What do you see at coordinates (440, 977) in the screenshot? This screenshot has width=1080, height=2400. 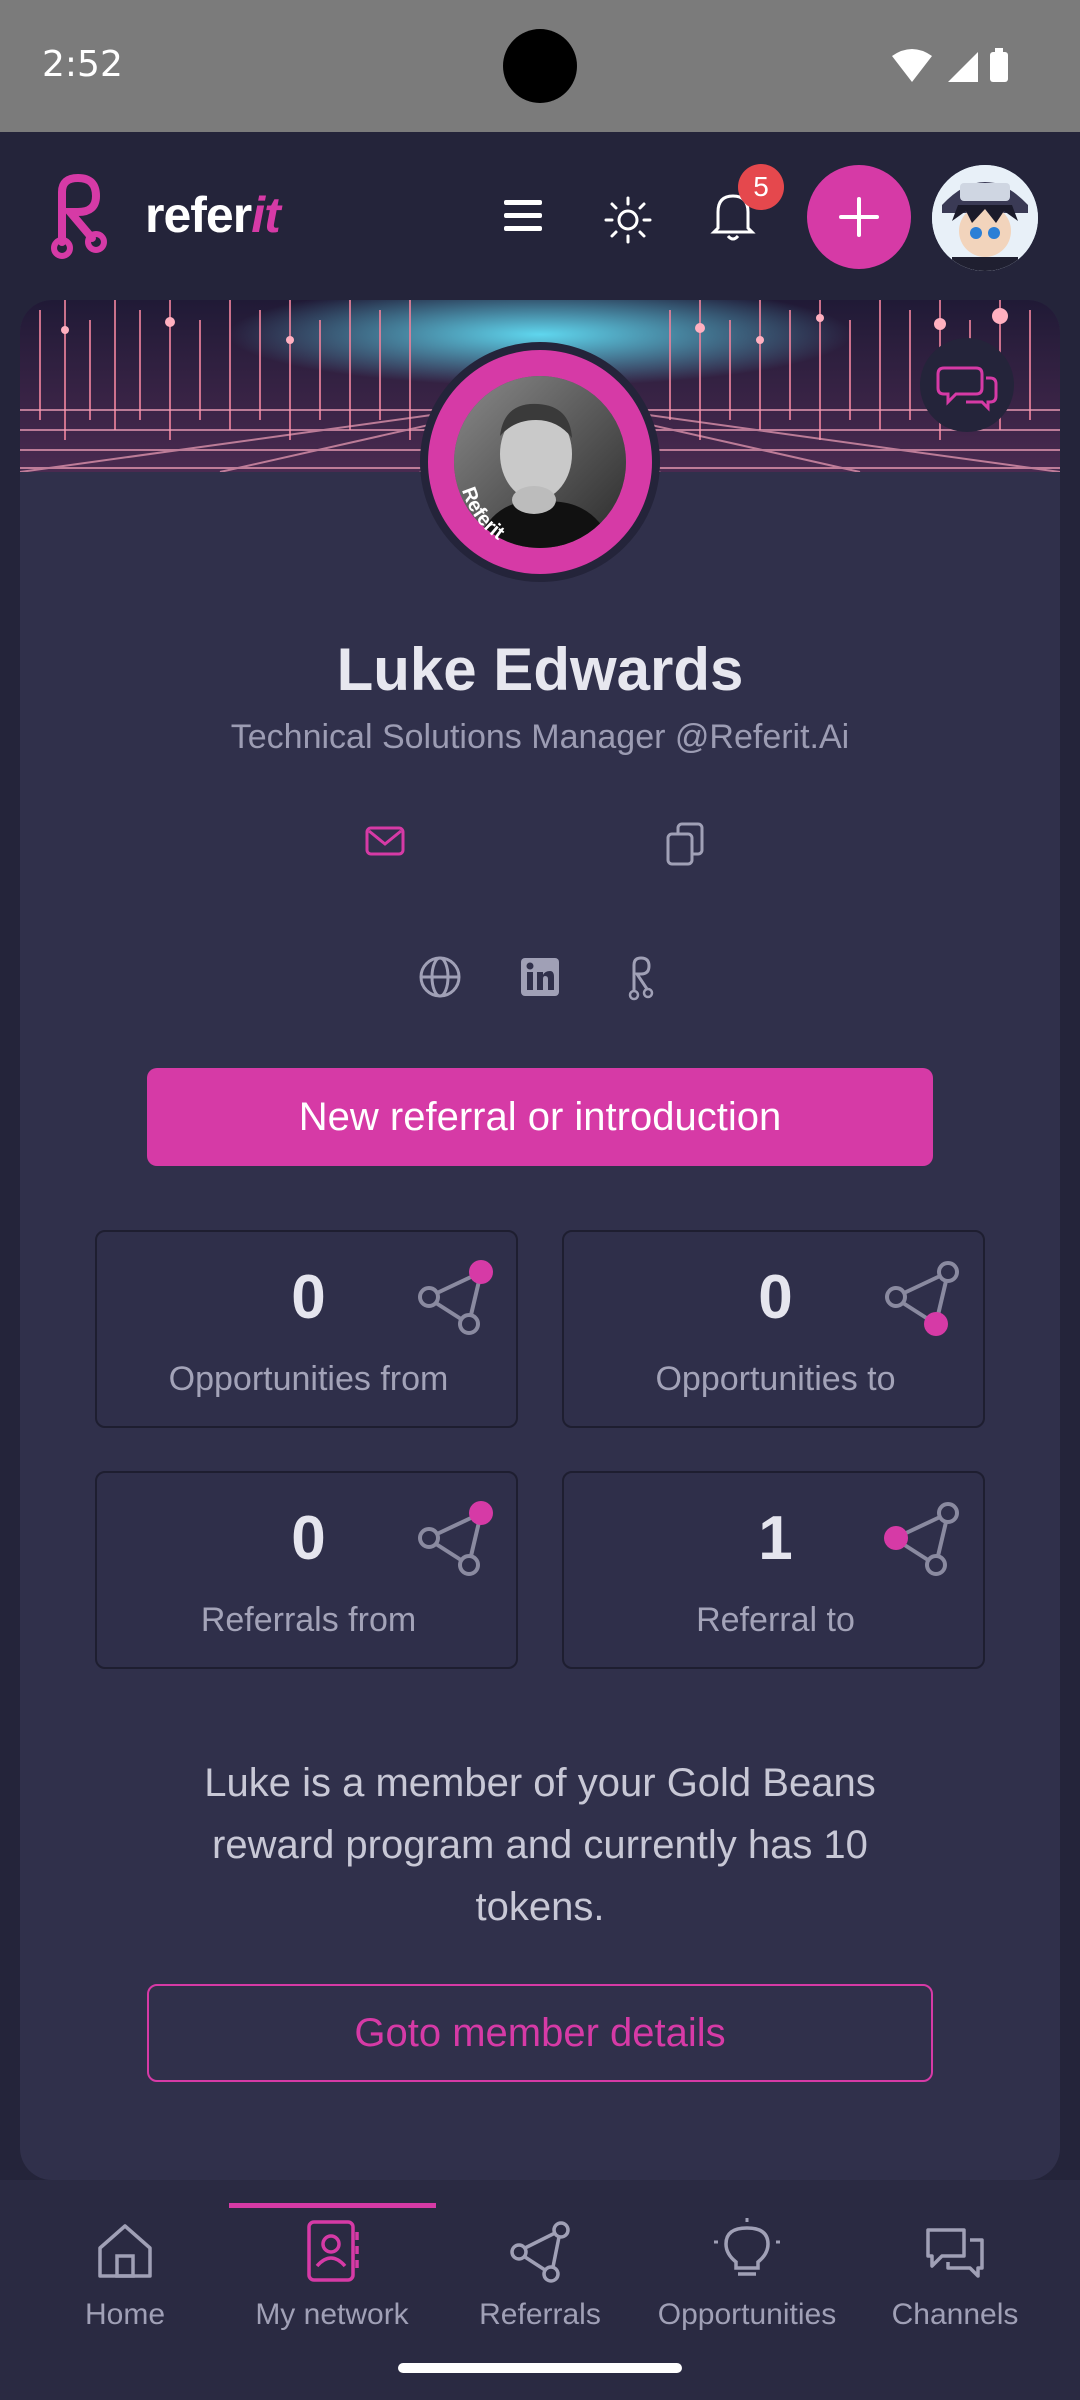 I see `globe-icon` at bounding box center [440, 977].